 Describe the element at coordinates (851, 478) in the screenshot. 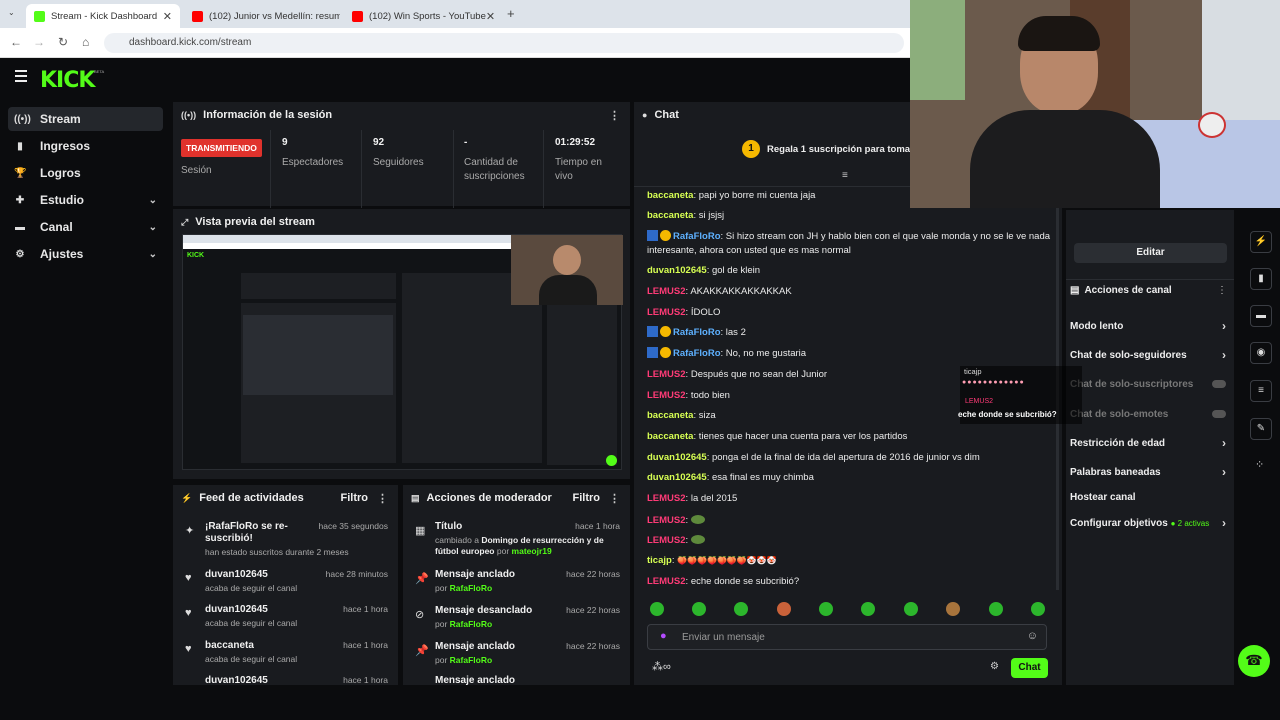

I see `chat-message: duvan102645: esa final es muy chimba` at that location.